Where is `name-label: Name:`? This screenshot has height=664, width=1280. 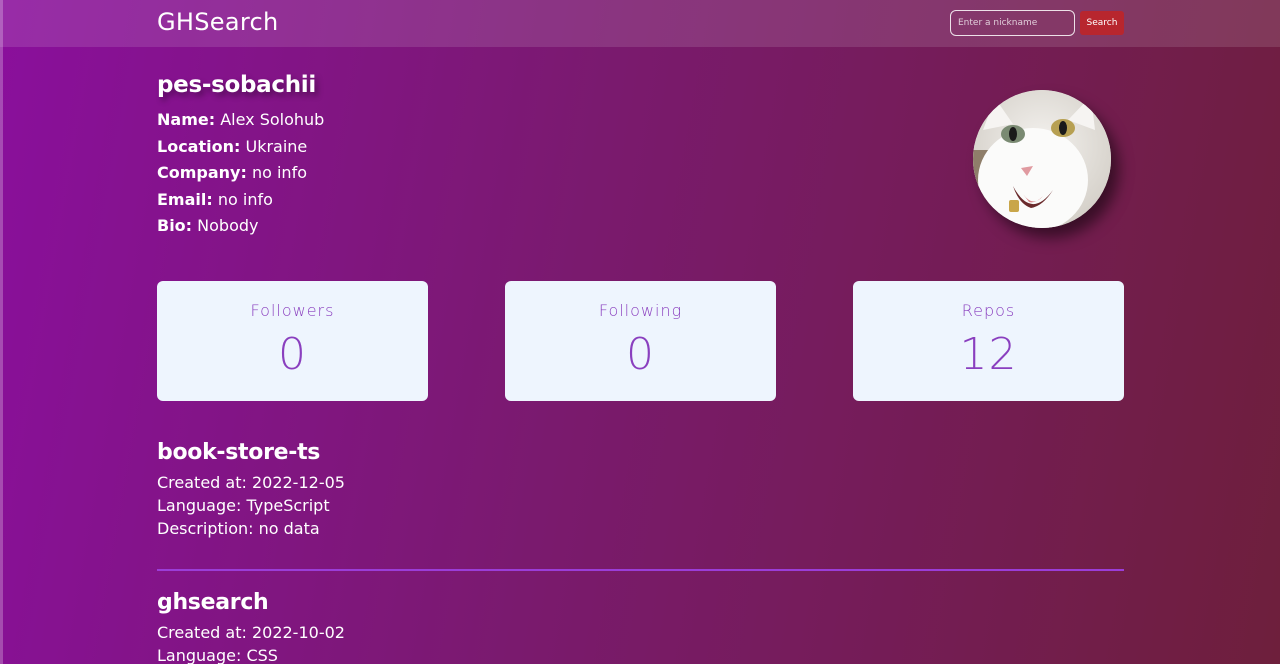 name-label: Name: is located at coordinates (186, 119).